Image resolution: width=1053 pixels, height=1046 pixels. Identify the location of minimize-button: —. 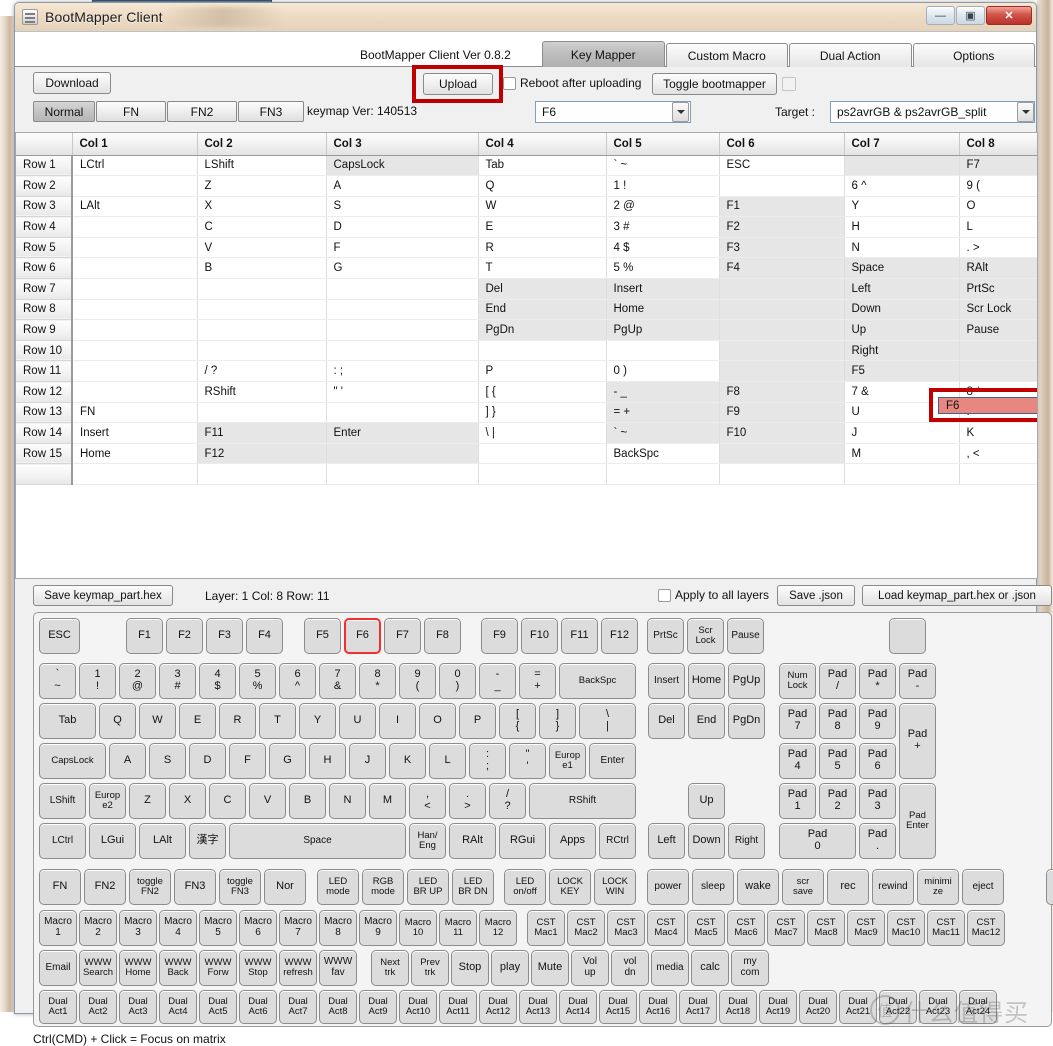
(940, 15).